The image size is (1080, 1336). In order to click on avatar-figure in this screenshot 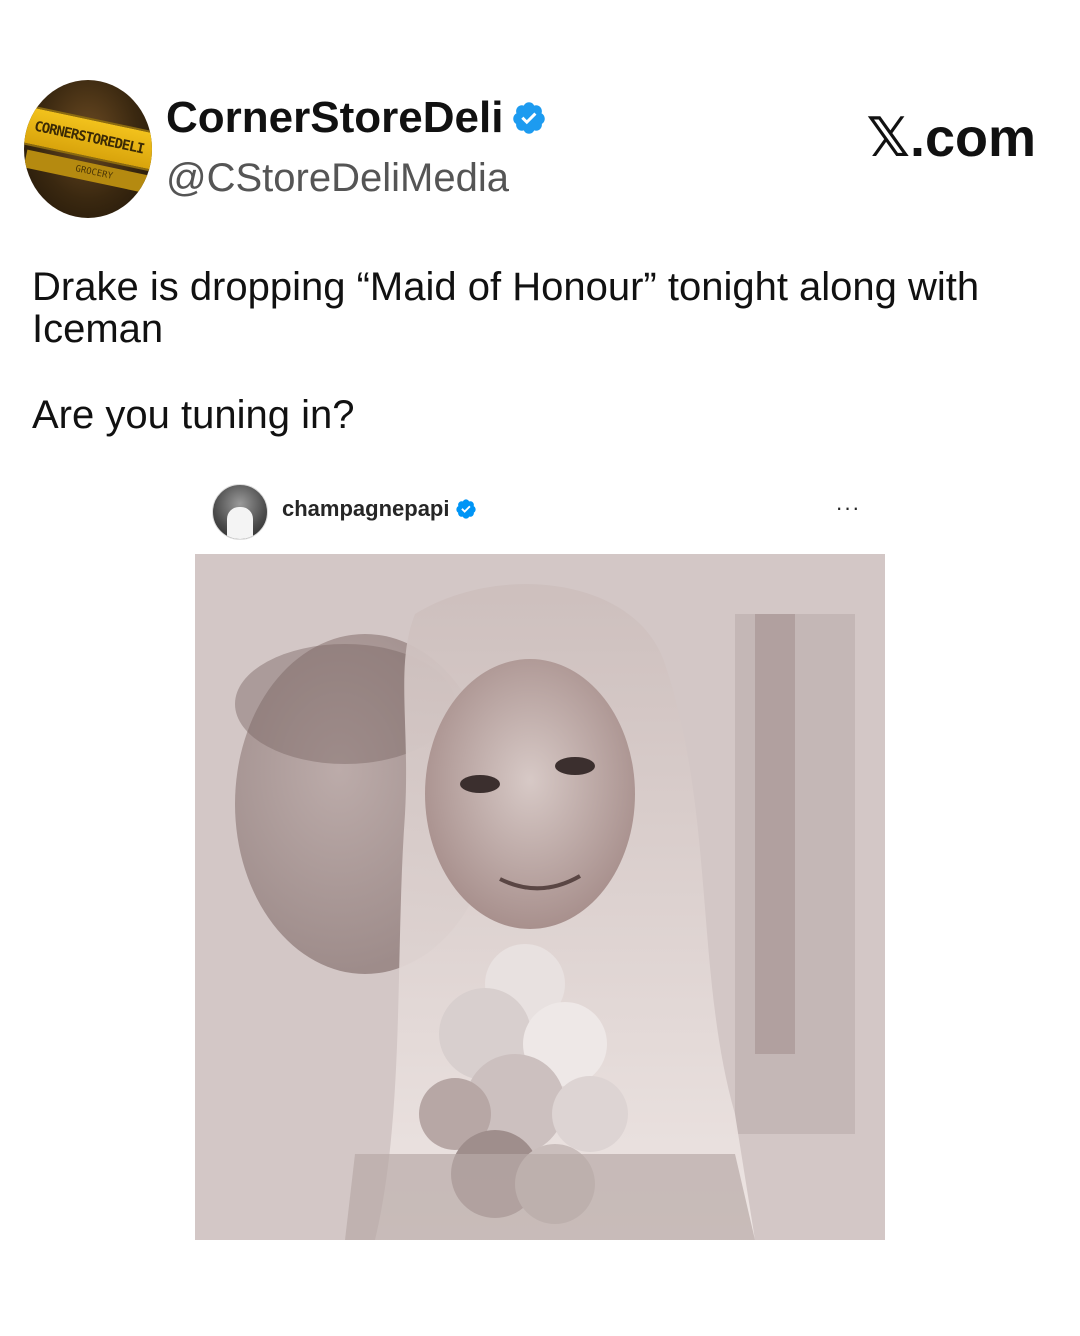, I will do `click(240, 523)`.